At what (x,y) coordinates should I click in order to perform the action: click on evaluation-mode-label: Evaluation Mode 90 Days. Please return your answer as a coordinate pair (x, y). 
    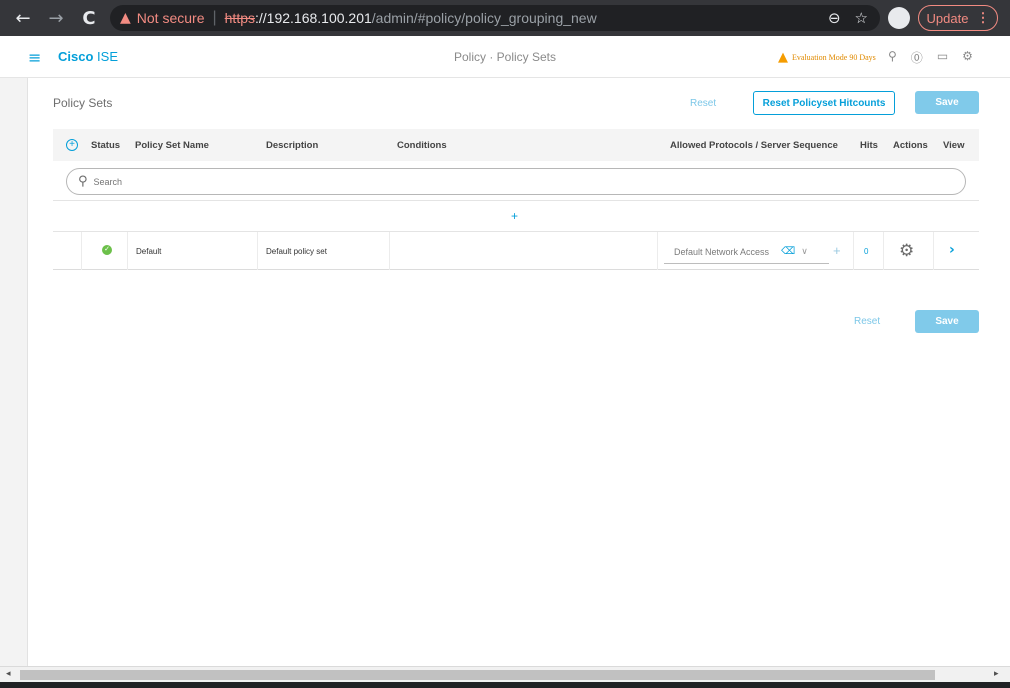
    Looking at the image, I should click on (834, 57).